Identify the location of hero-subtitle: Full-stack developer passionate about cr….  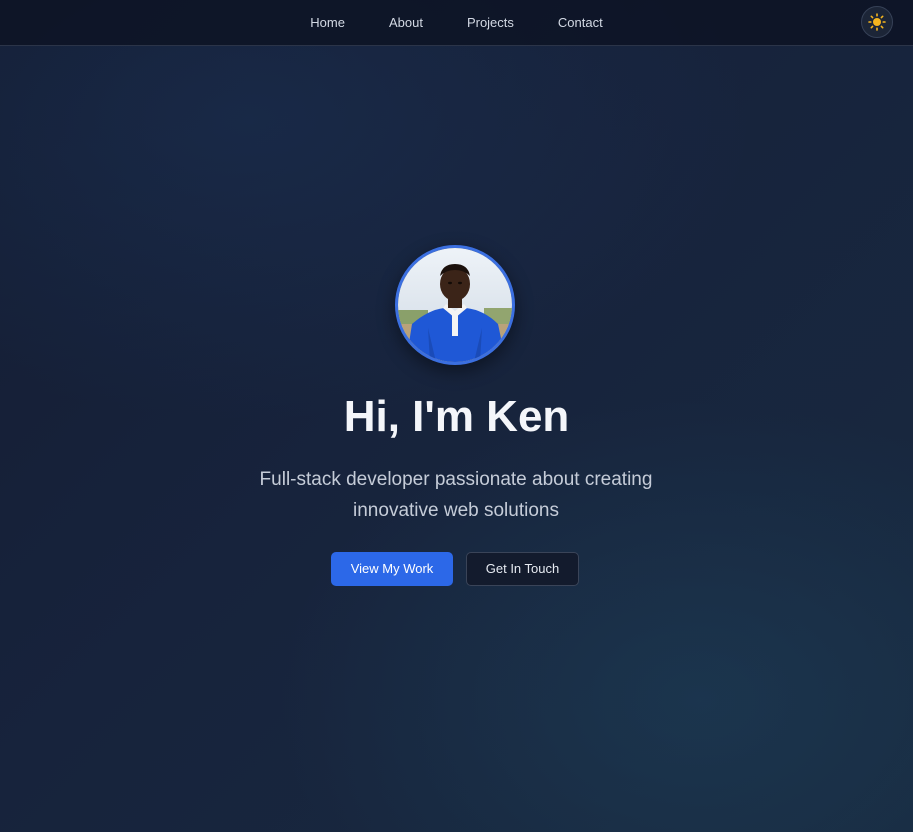
(456, 495).